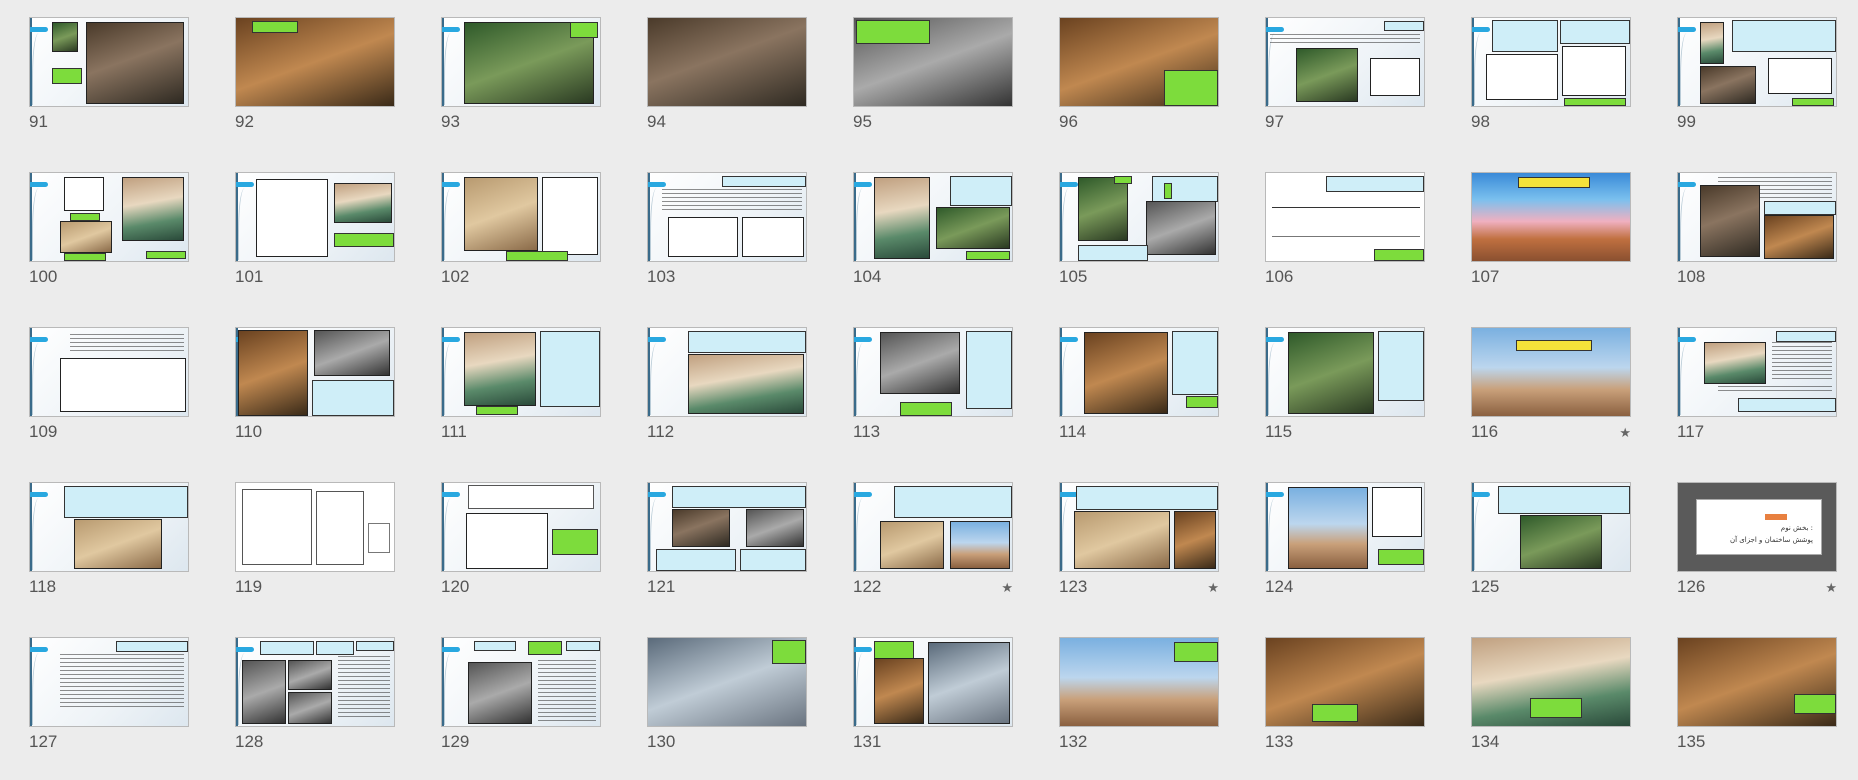 The image size is (1858, 780). What do you see at coordinates (249, 276) in the screenshot?
I see `slide-number: 101` at bounding box center [249, 276].